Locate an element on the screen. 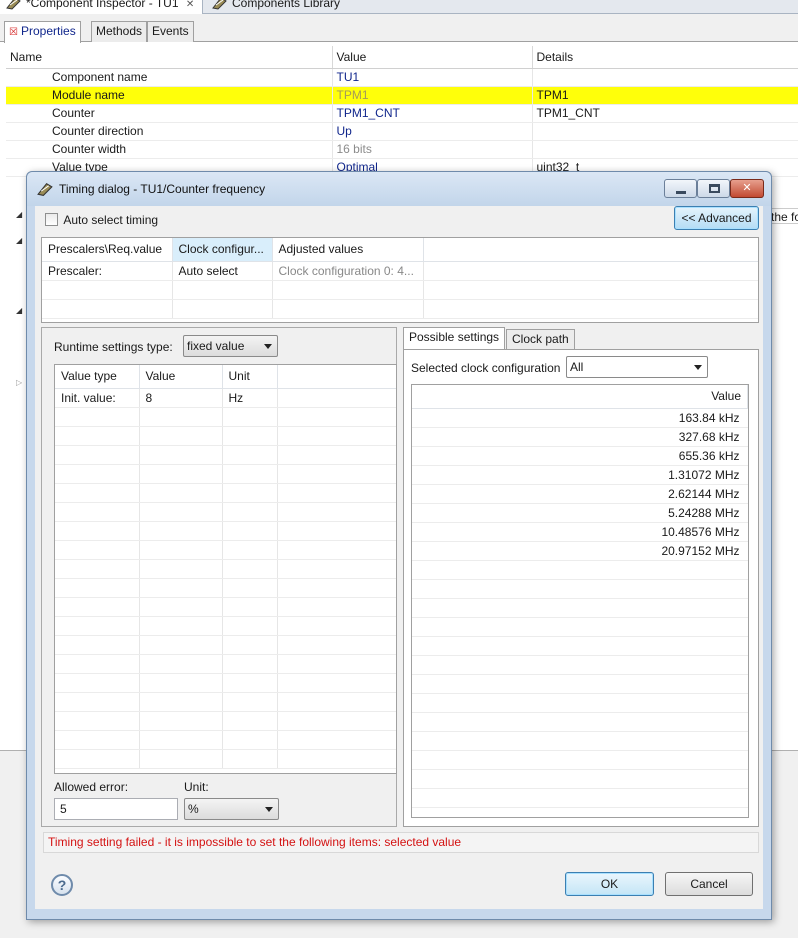 The width and height of the screenshot is (798, 938). frequency-value: 2.62144 MHz is located at coordinates (580, 494).